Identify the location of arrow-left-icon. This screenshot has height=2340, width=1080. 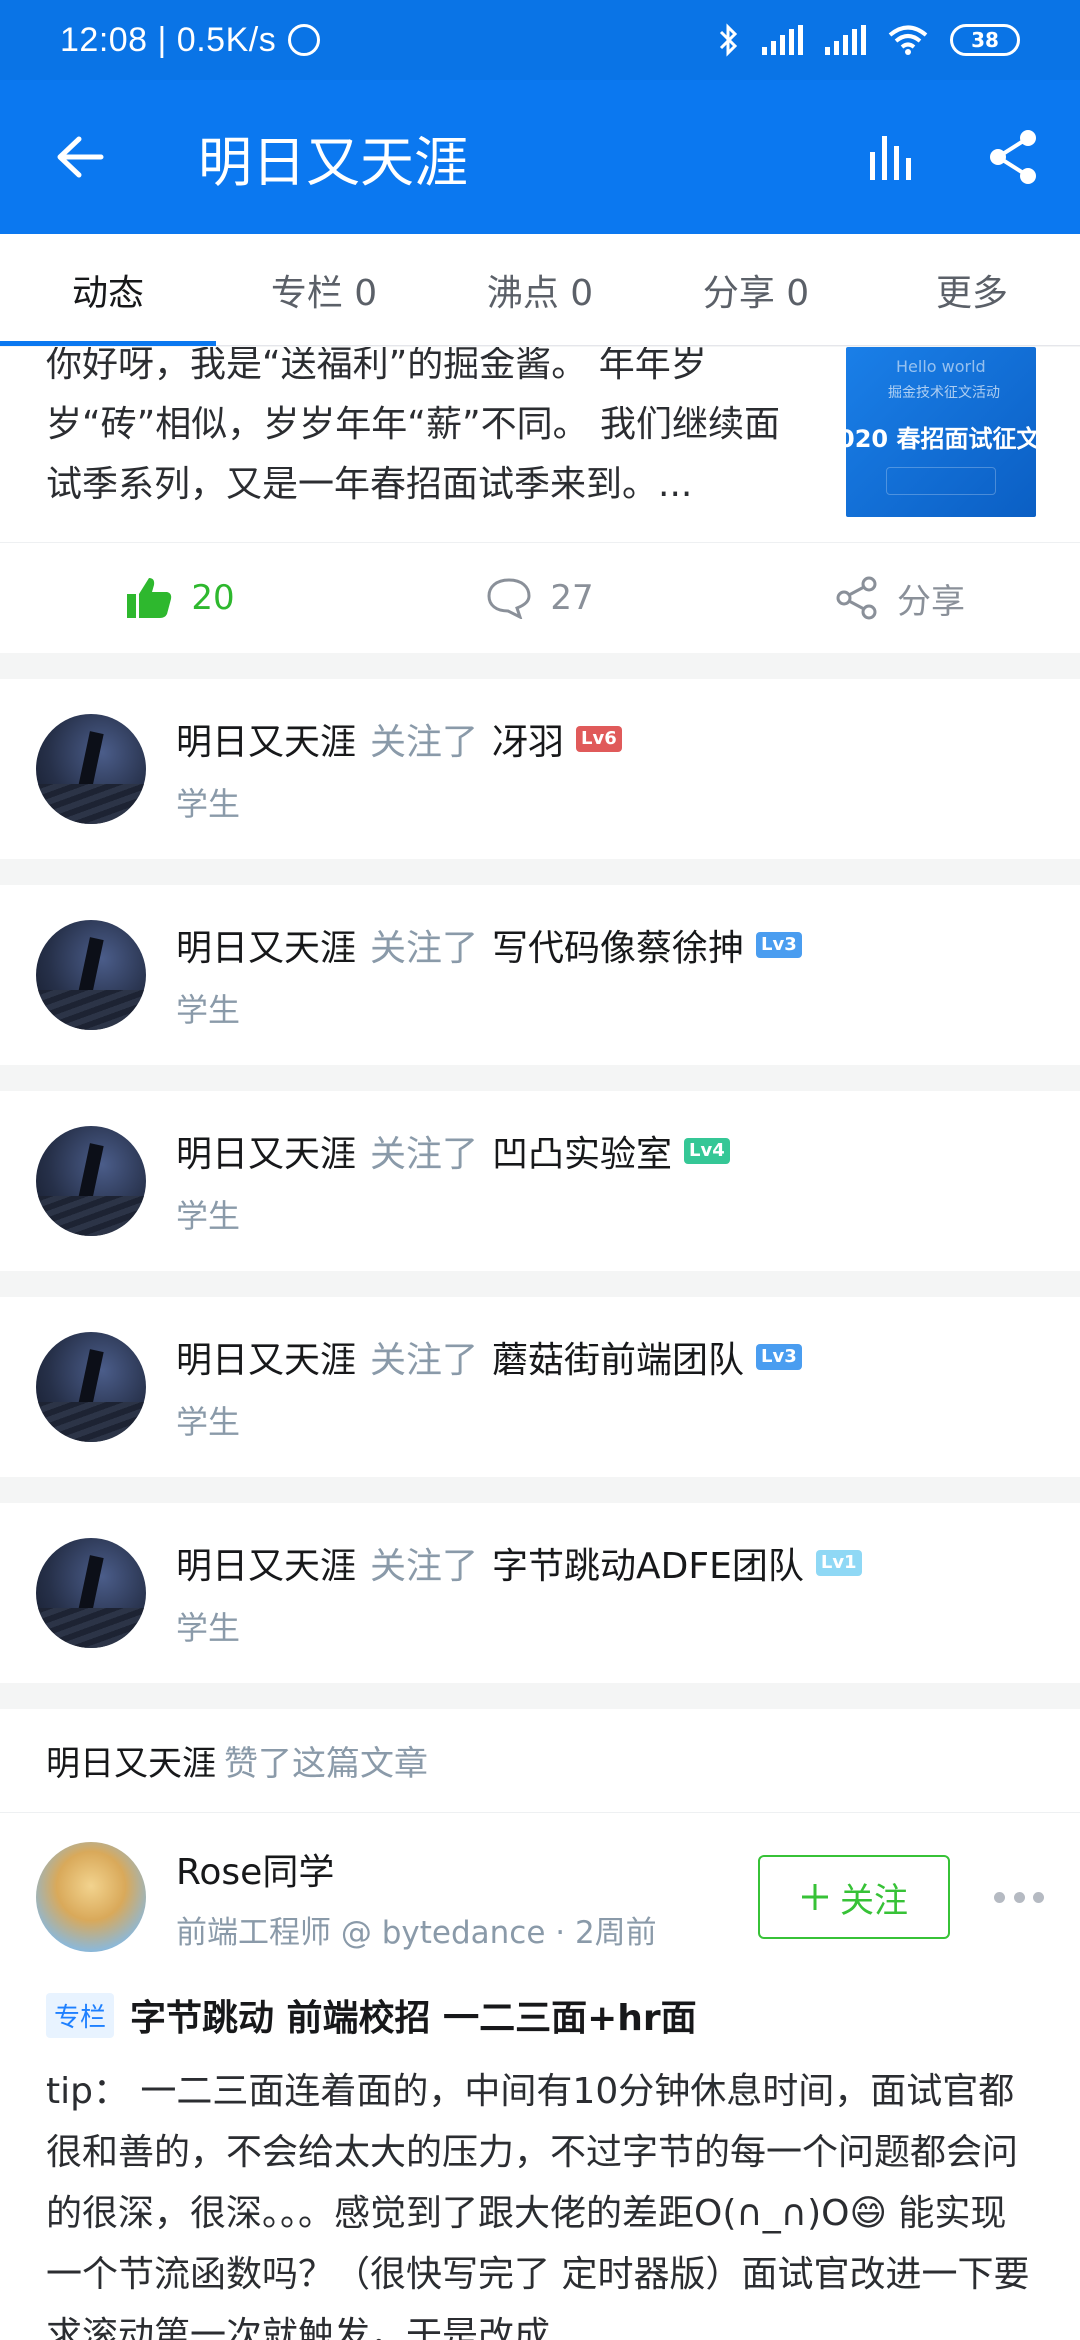
(80, 157).